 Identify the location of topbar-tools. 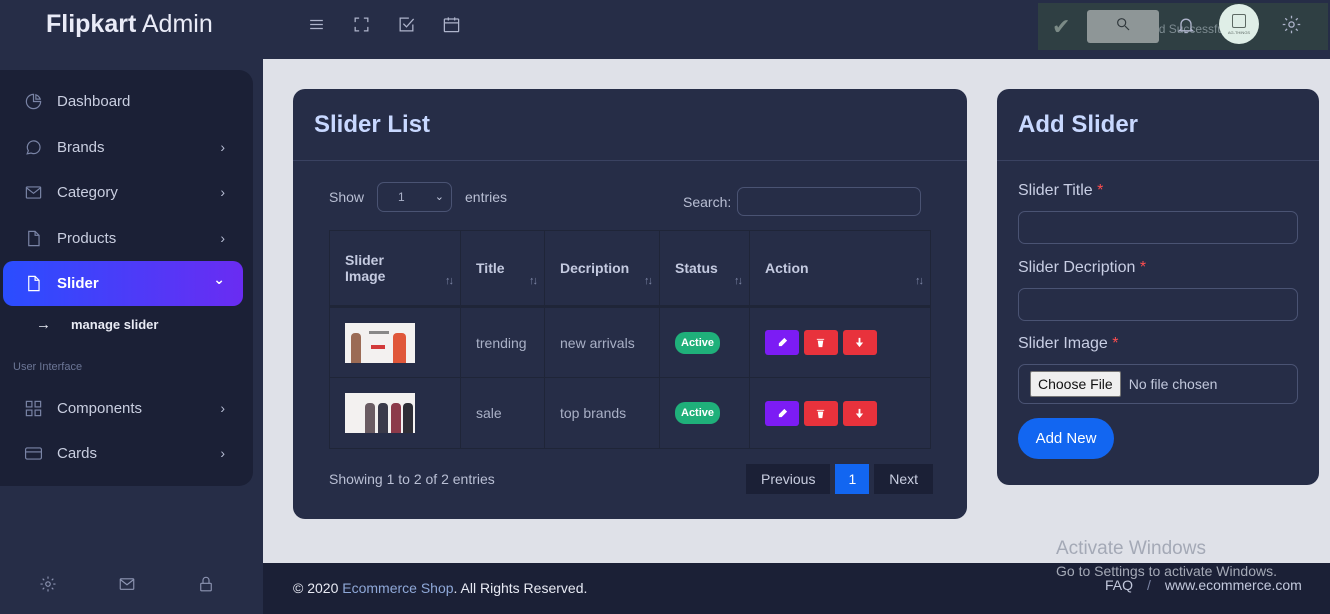
(384, 27).